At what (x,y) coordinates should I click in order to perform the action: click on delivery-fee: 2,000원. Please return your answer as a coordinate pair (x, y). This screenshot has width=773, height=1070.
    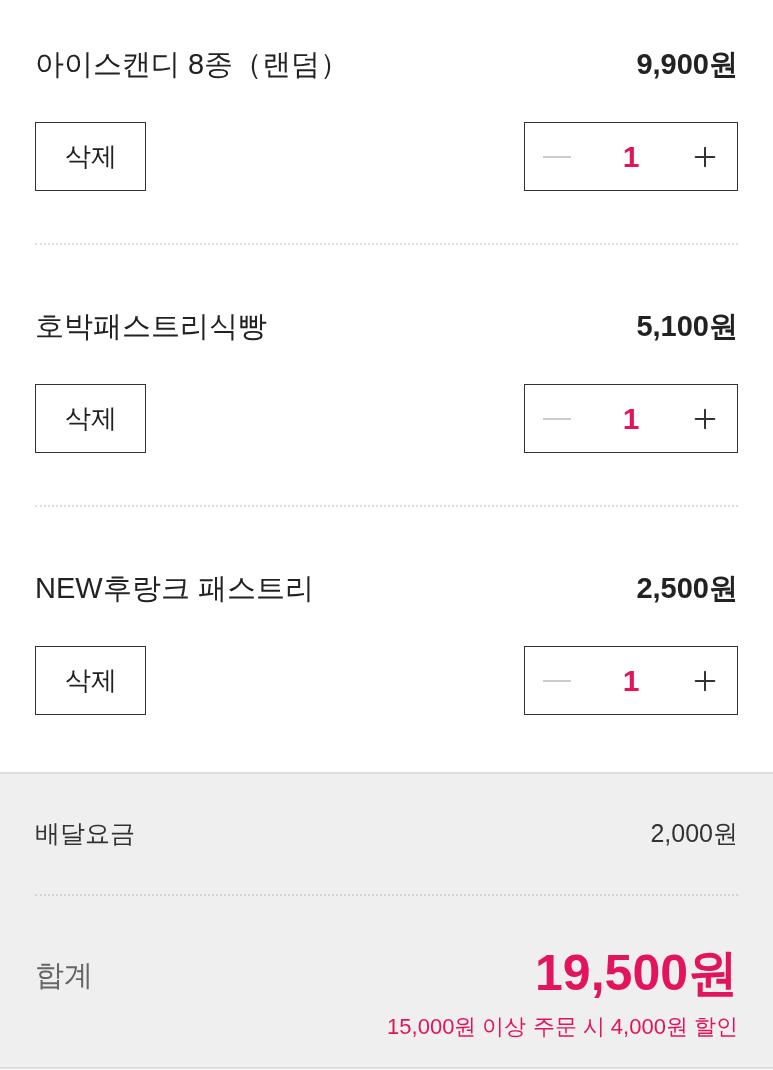
    Looking at the image, I should click on (694, 834).